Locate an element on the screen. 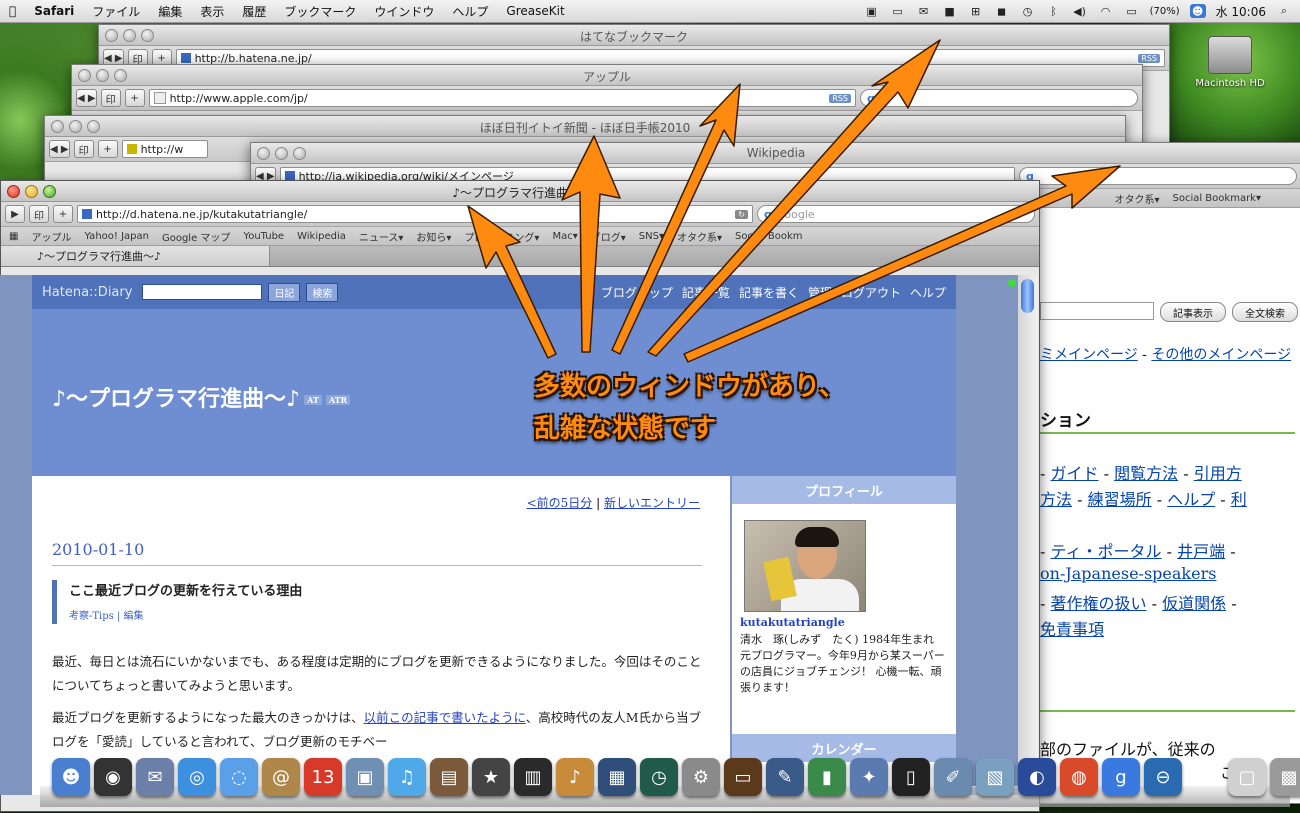 Image resolution: width=1300 pixels, height=813 pixels. bookmark-wikipedia: Wikipedia is located at coordinates (321, 236).